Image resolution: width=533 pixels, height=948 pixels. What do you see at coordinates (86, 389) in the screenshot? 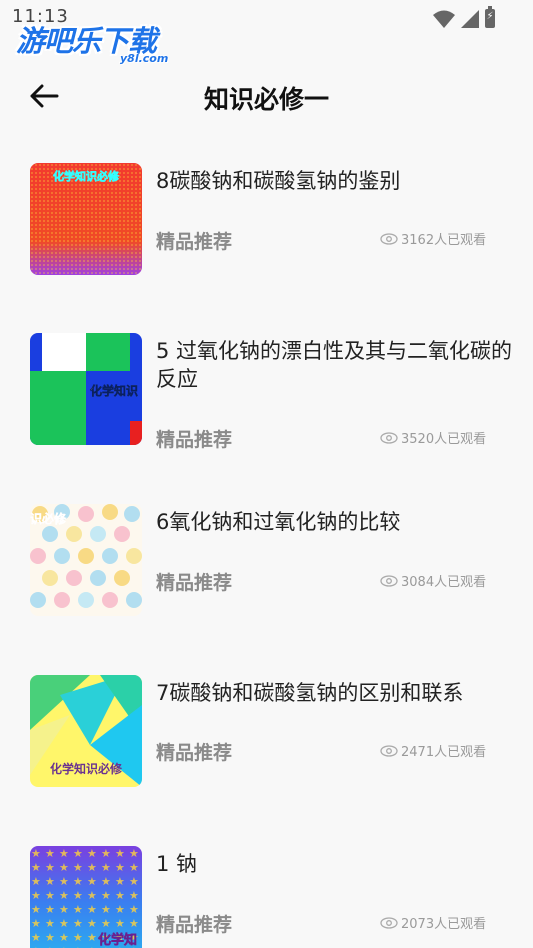
I see `thumbnail: 化学知识` at bounding box center [86, 389].